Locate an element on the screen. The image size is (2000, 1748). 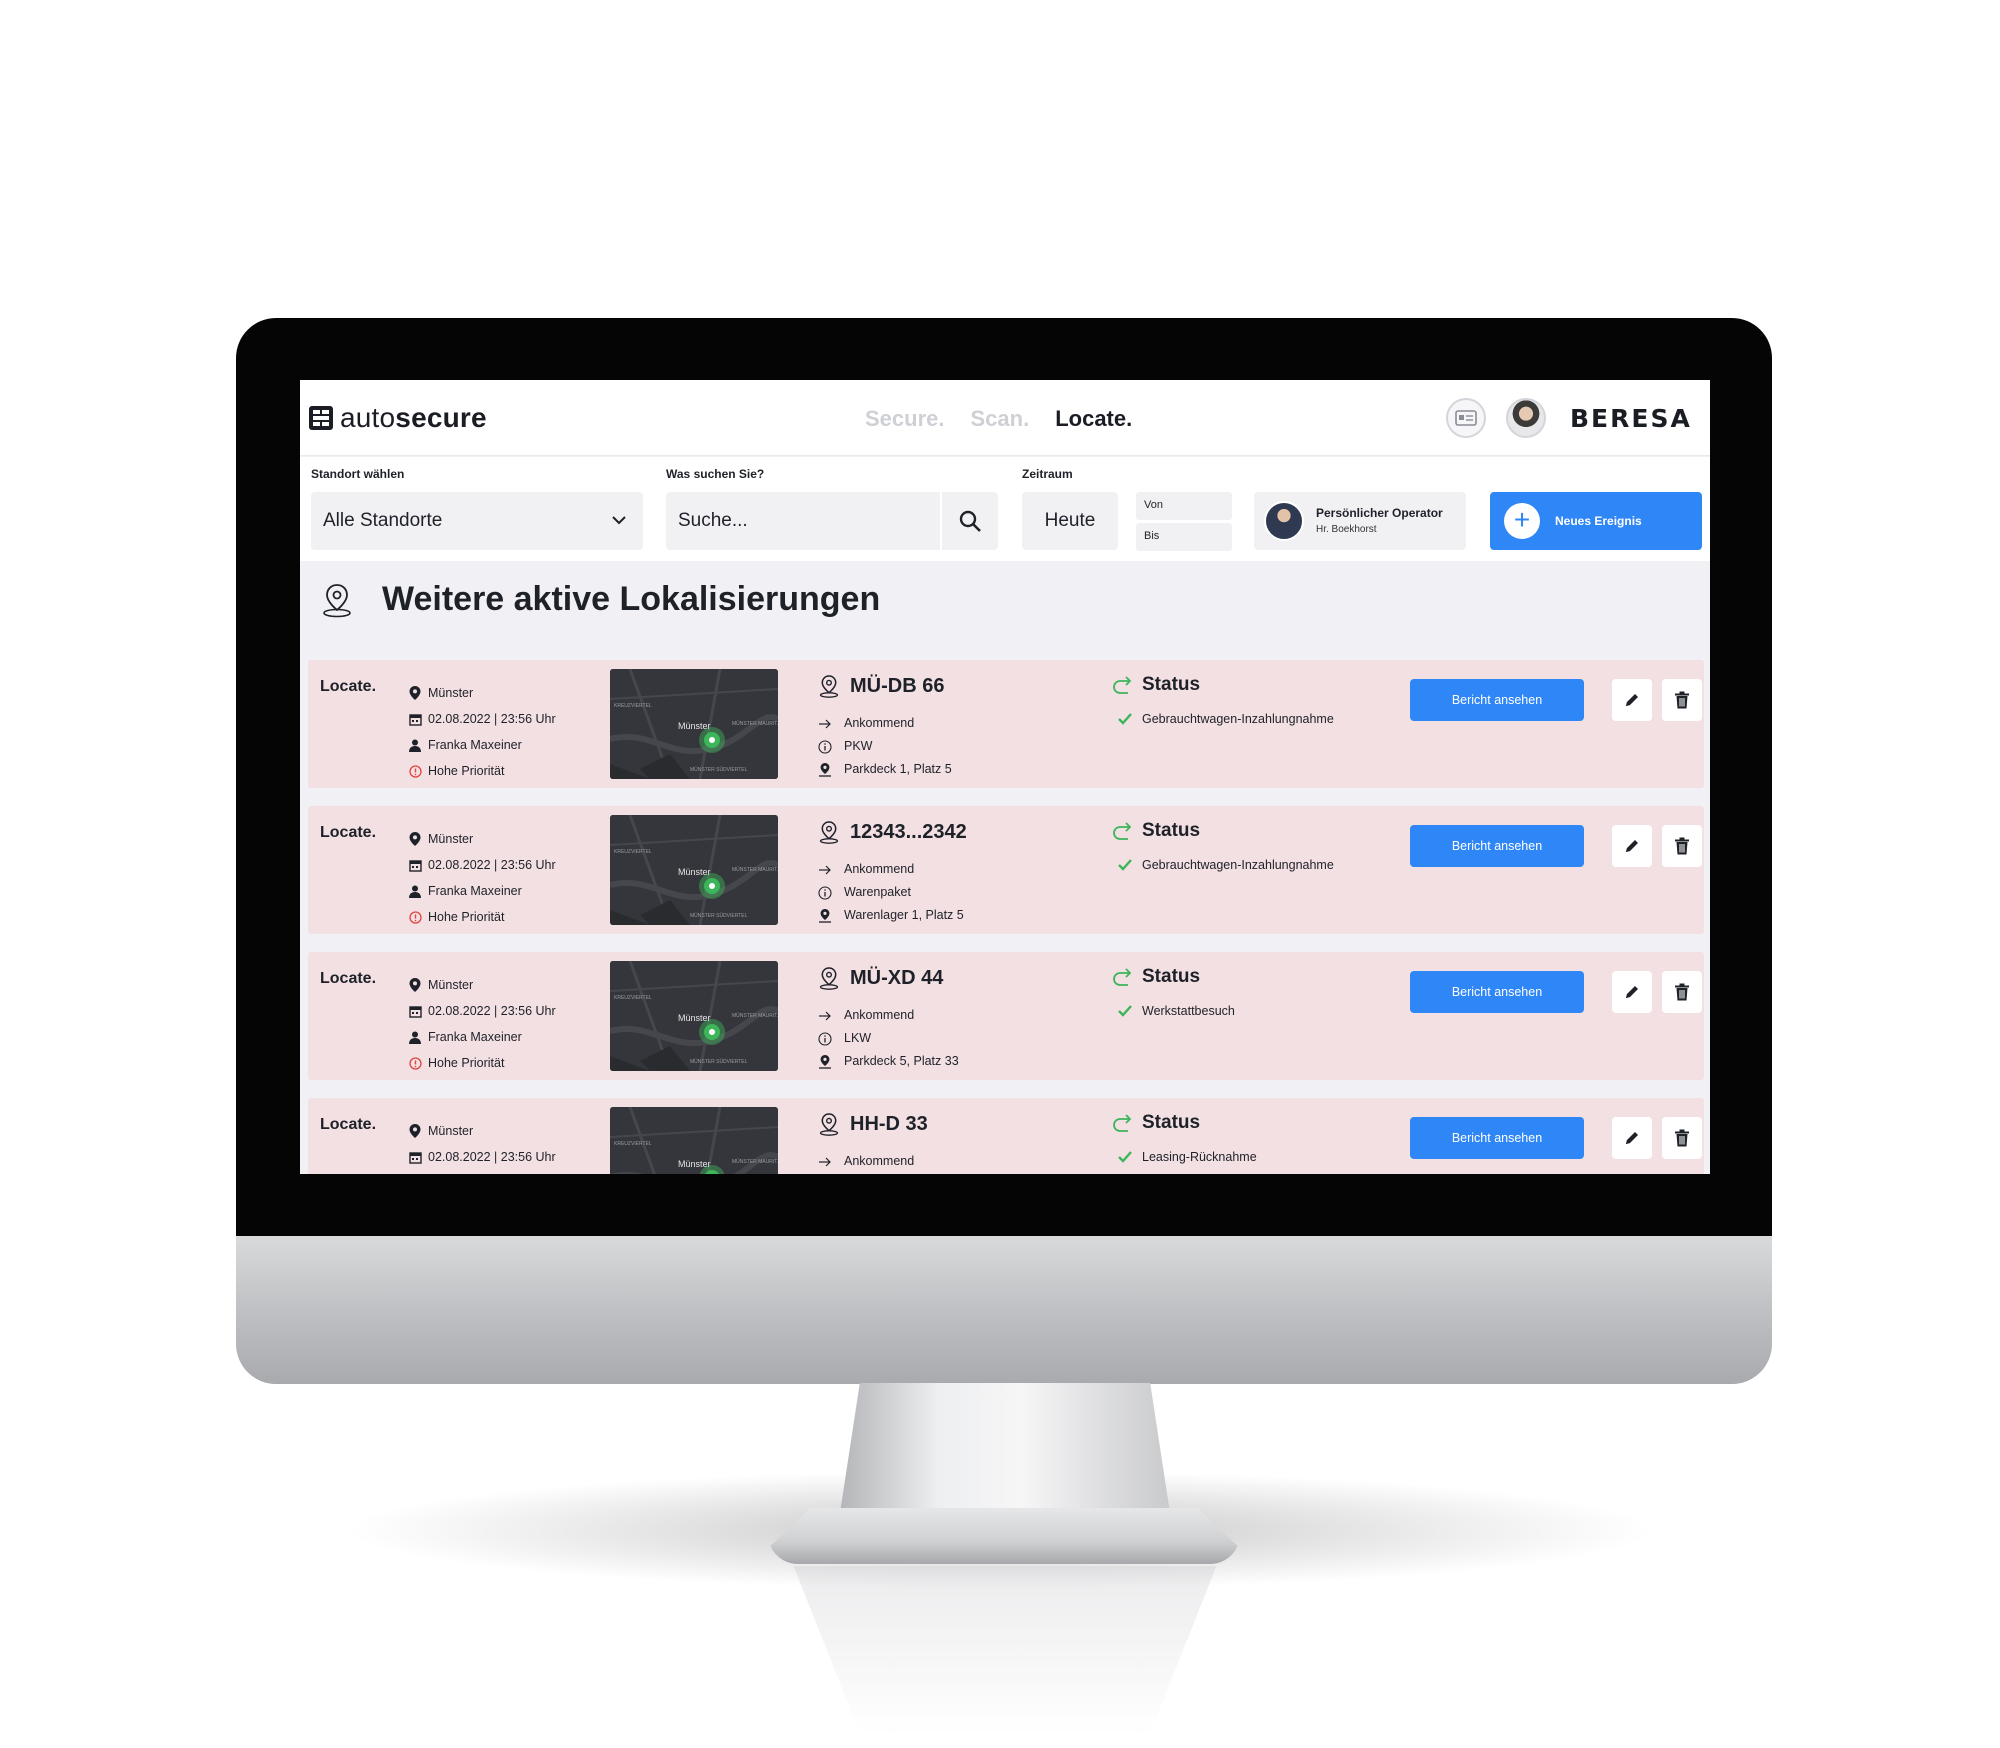
operator-card: Persönlicher Operator Hr. Boekhorst is located at coordinates (1360, 521).